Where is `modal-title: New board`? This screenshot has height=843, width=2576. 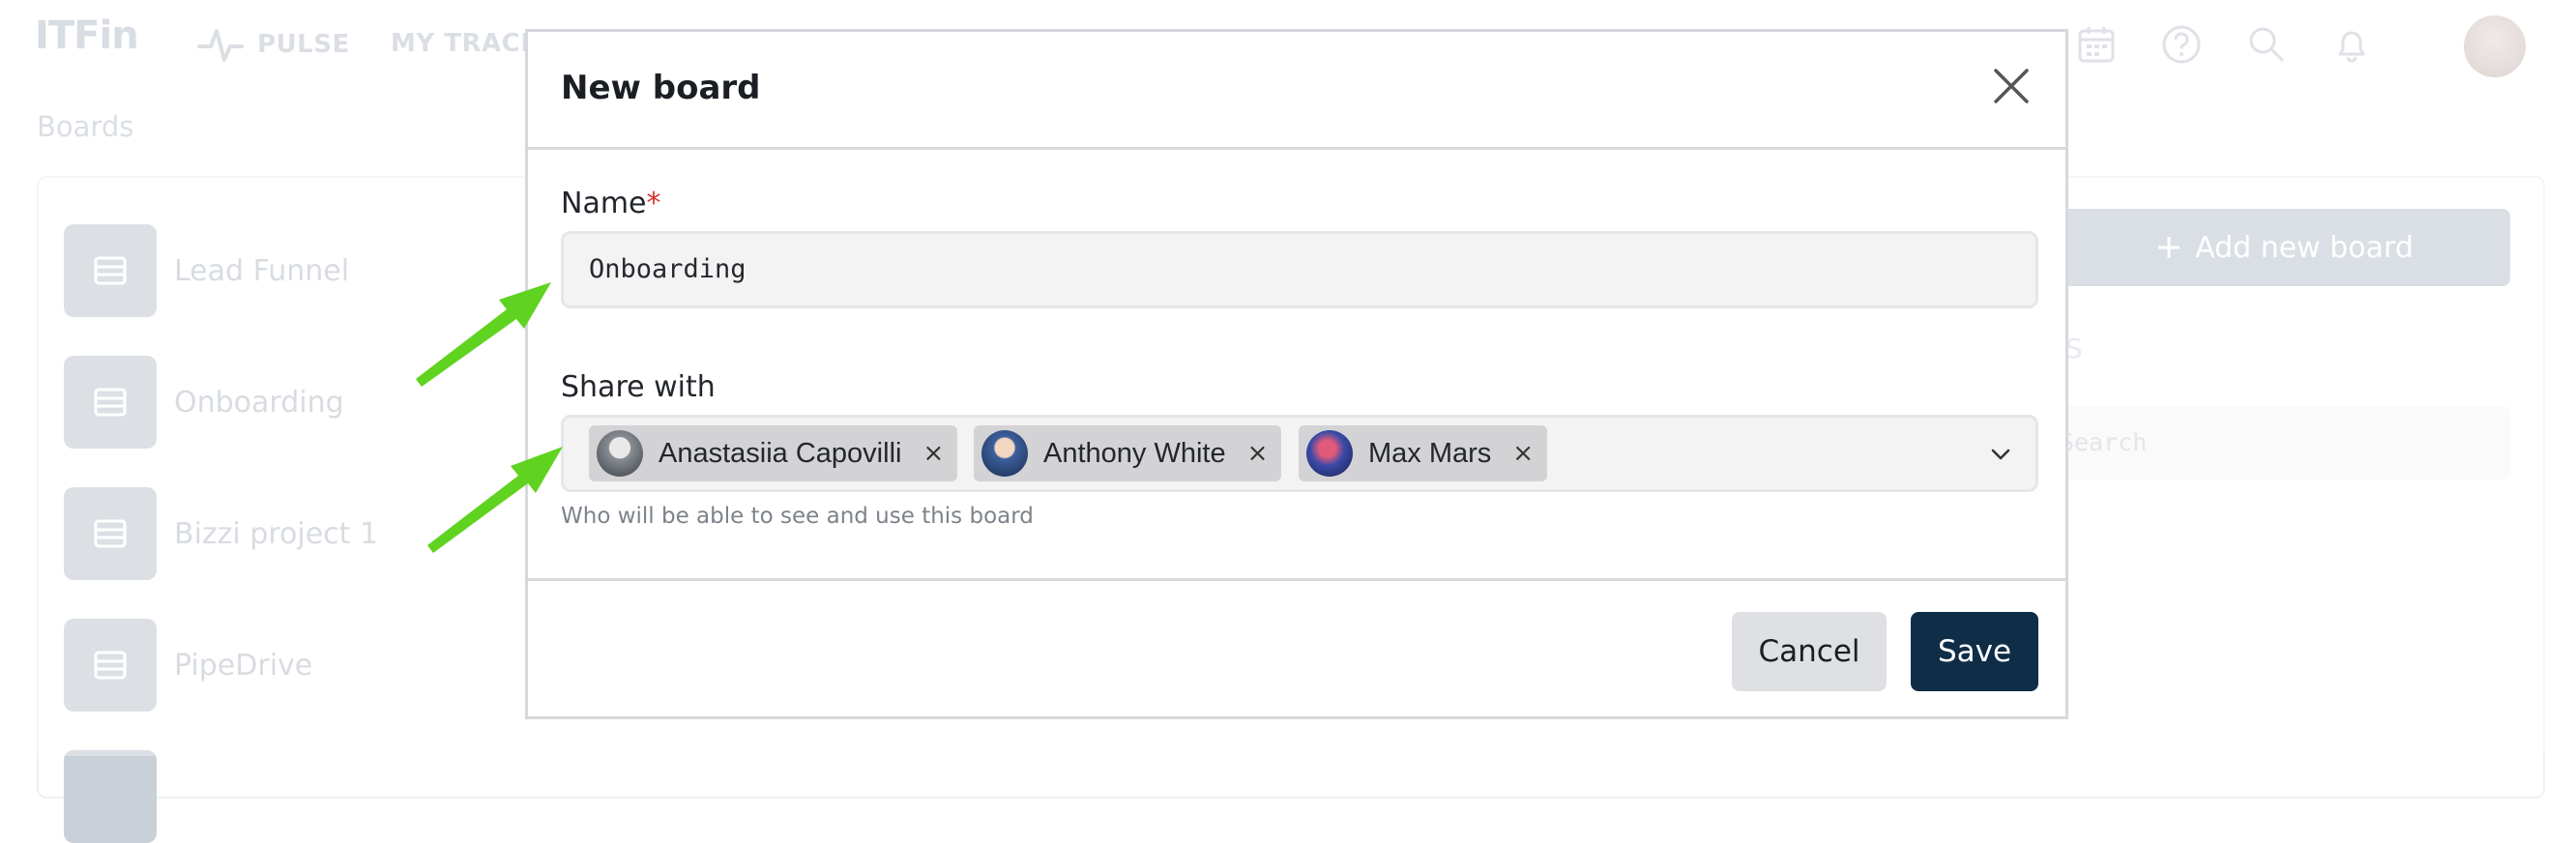
modal-title: New board is located at coordinates (661, 88).